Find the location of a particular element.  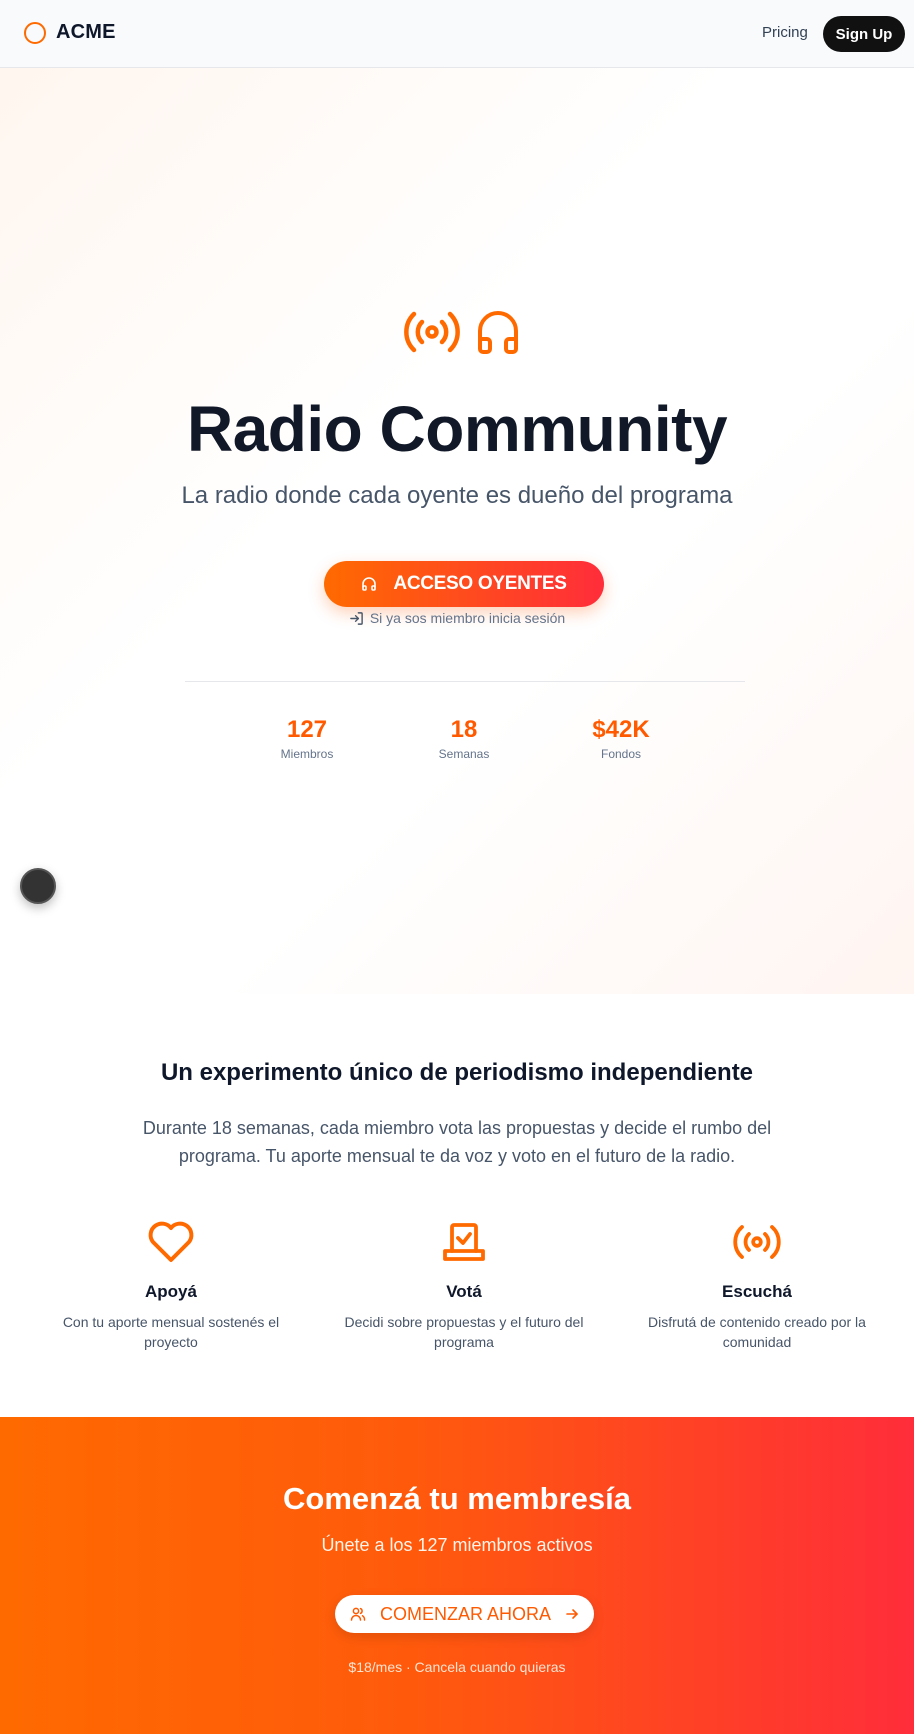

brand-logo: ACME is located at coordinates (70, 32).